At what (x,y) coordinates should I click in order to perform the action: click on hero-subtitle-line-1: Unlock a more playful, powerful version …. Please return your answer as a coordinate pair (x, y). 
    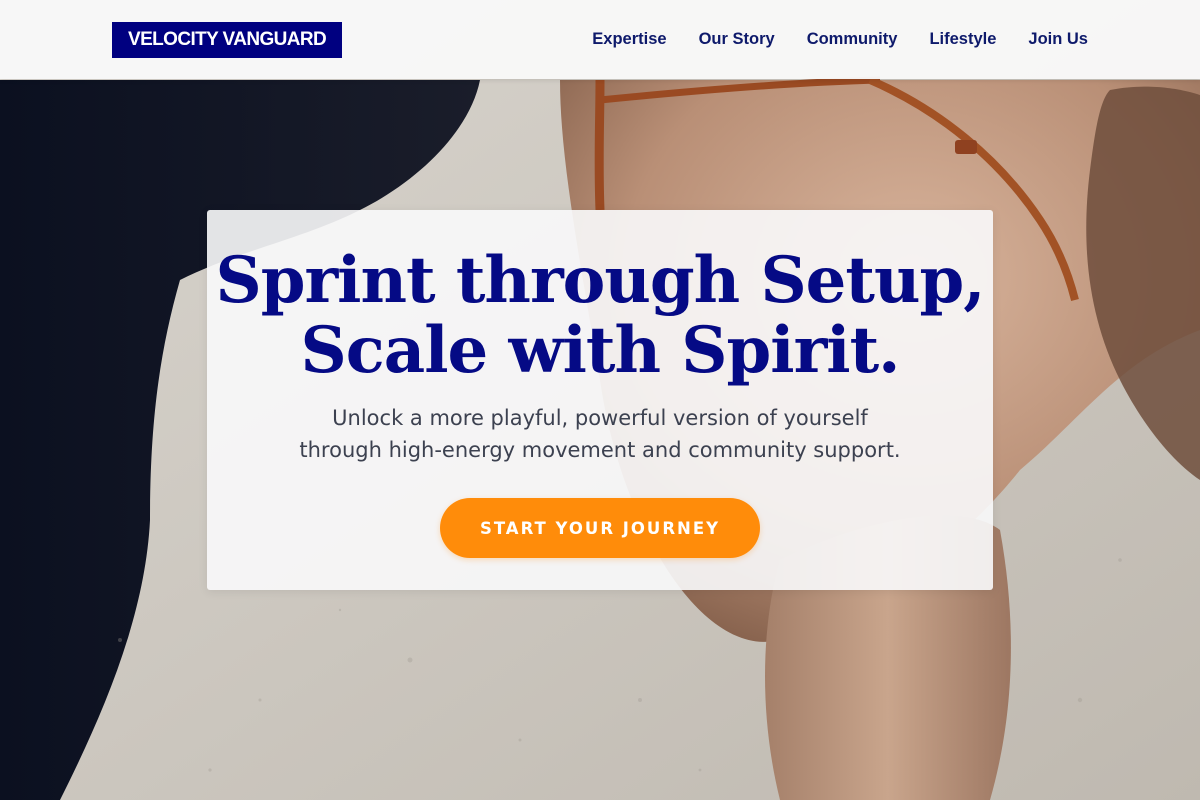
    Looking at the image, I should click on (600, 418).